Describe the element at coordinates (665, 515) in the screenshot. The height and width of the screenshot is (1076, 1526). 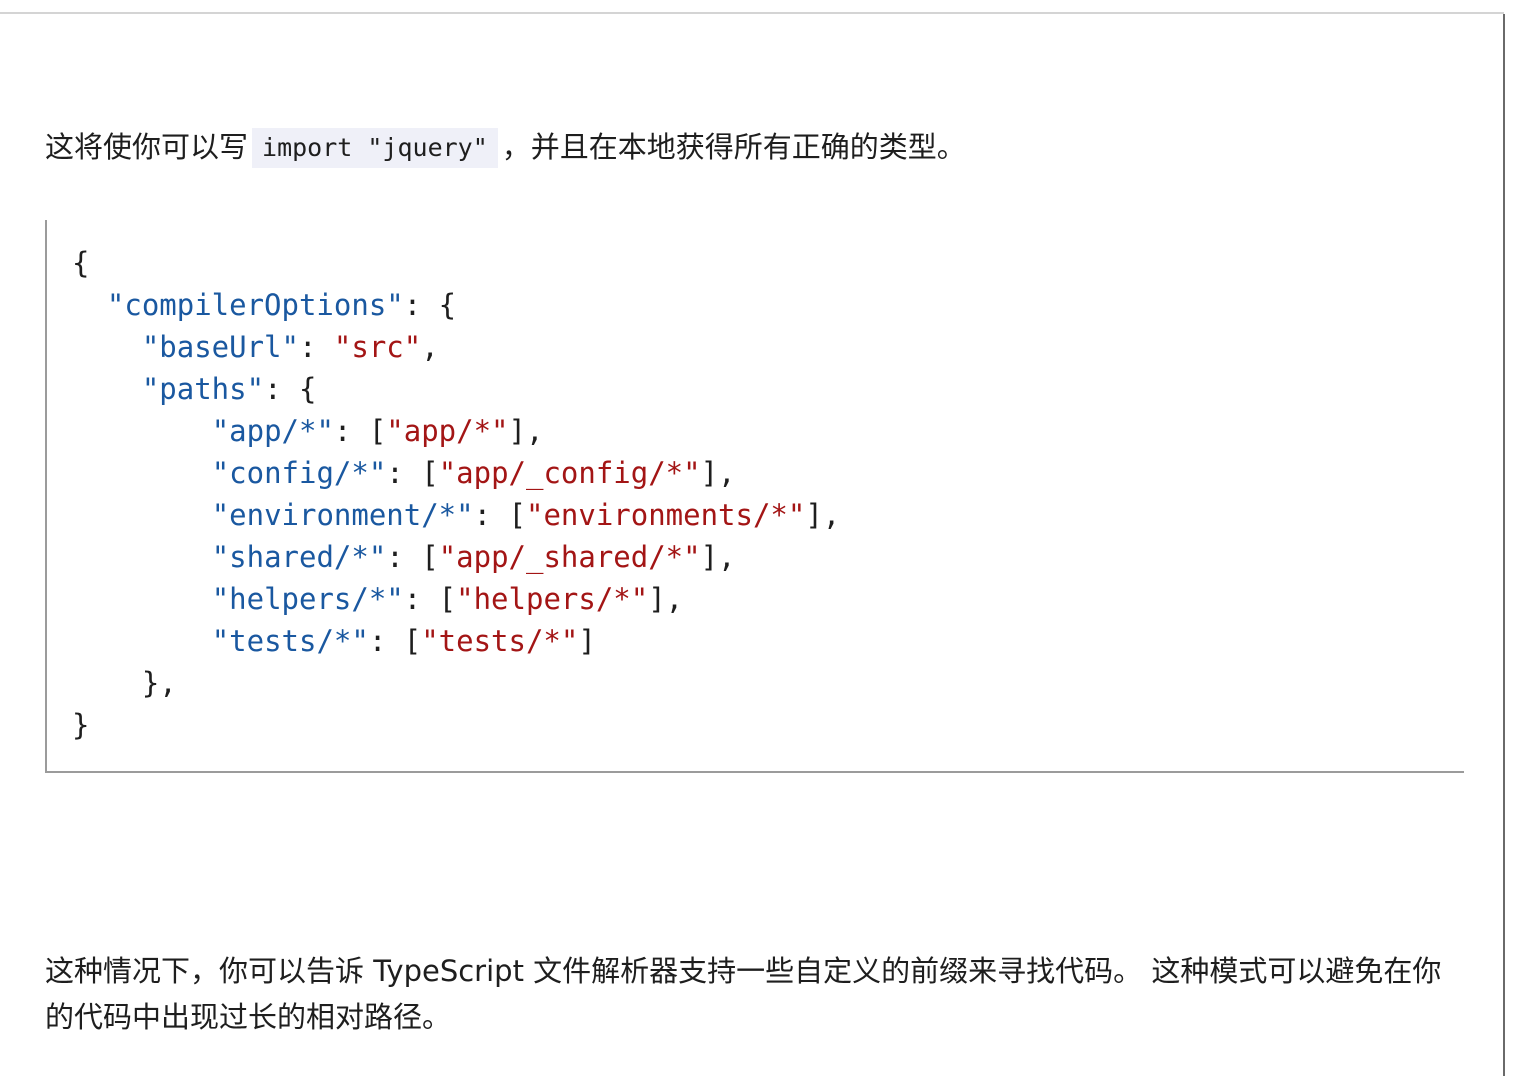
I see `json-string-token: "environments/*"` at that location.